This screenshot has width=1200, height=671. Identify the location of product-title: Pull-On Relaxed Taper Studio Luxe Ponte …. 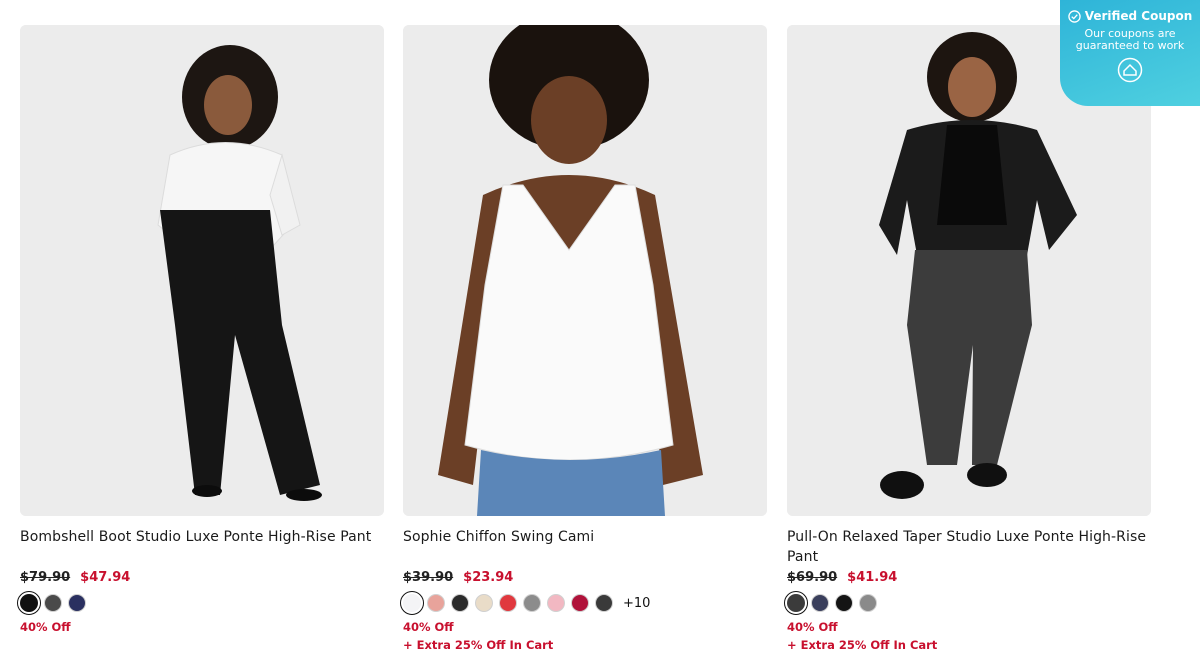
(969, 547).